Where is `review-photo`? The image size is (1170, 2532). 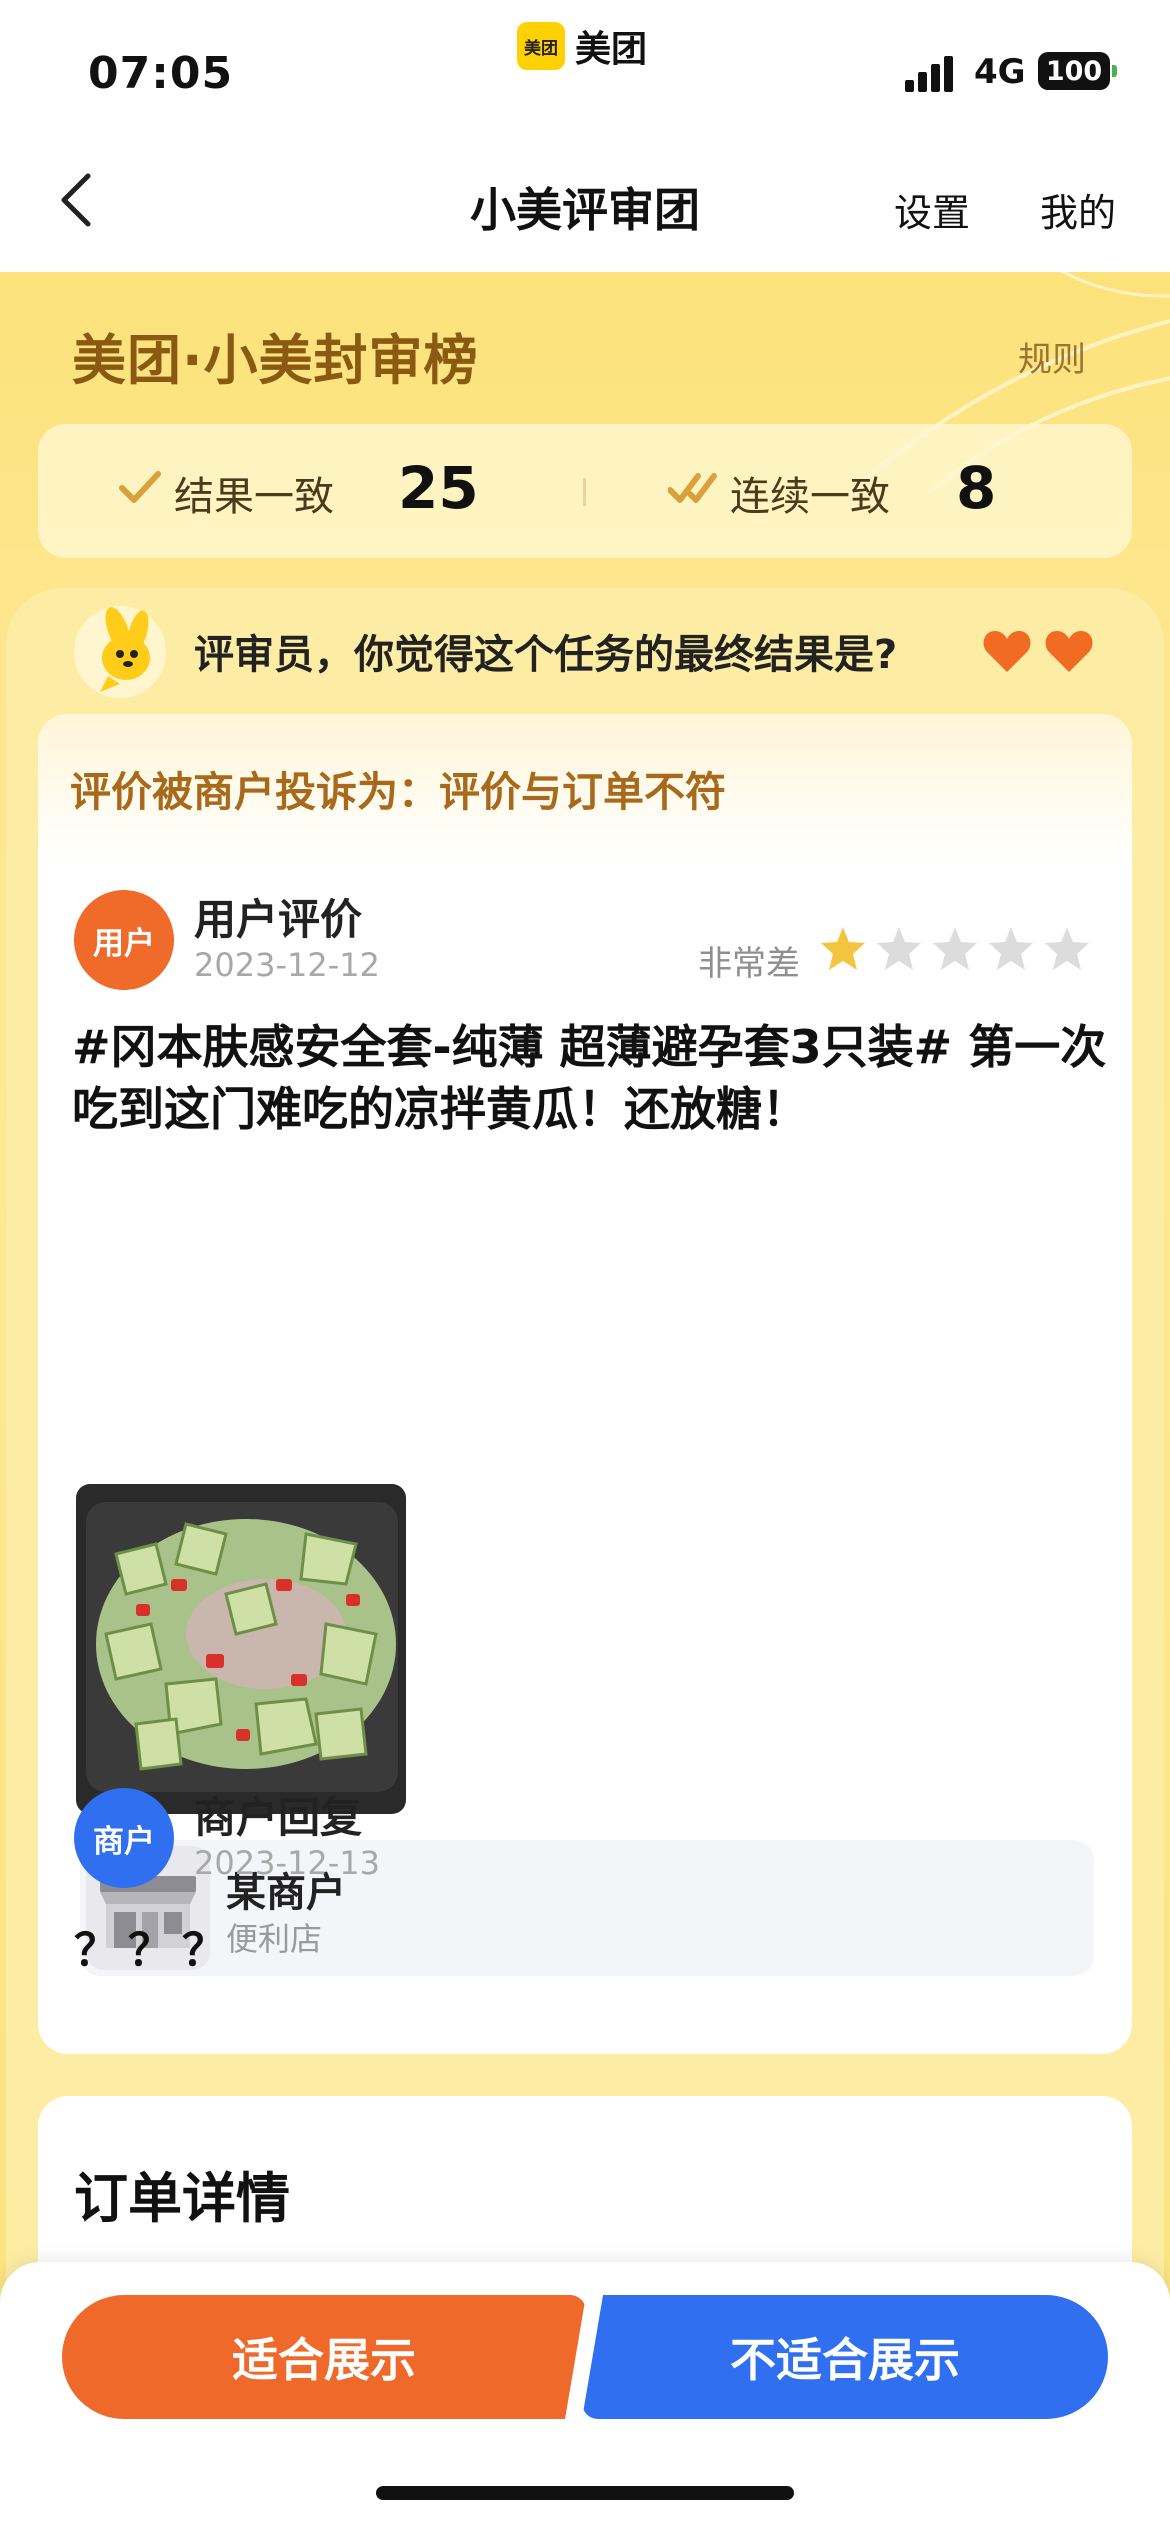 review-photo is located at coordinates (241, 1649).